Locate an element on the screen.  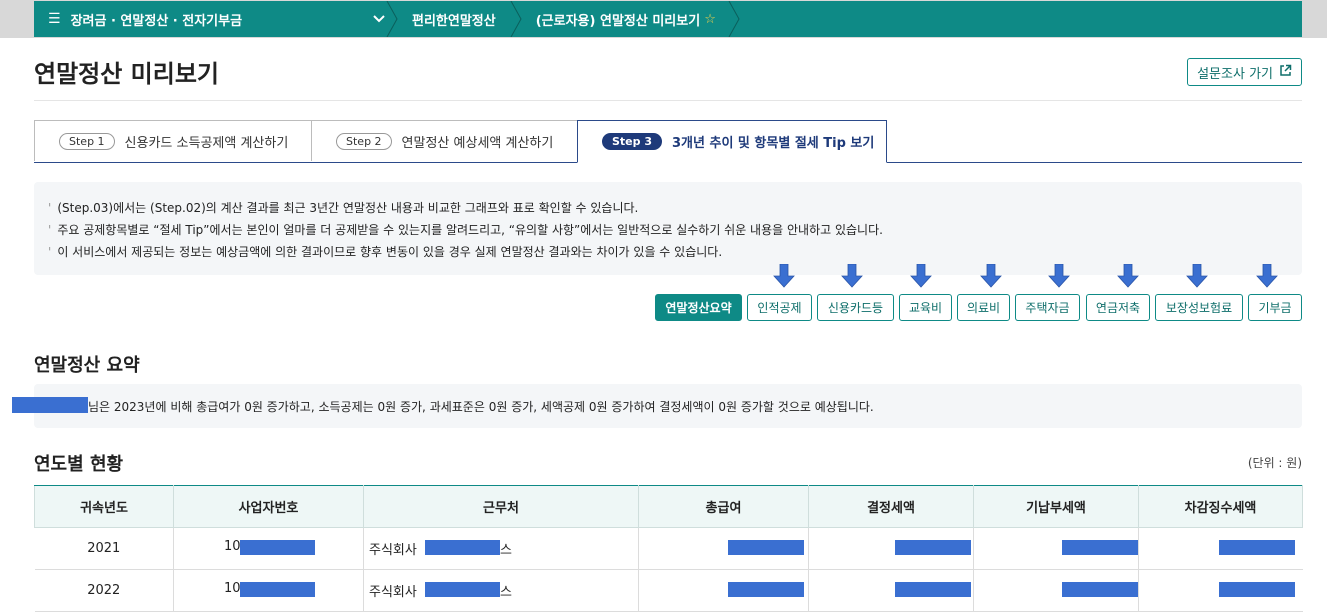
nav-menu-button: ☰ 장려금 · 연말정산 · 전자기부금 is located at coordinates (201, 19).